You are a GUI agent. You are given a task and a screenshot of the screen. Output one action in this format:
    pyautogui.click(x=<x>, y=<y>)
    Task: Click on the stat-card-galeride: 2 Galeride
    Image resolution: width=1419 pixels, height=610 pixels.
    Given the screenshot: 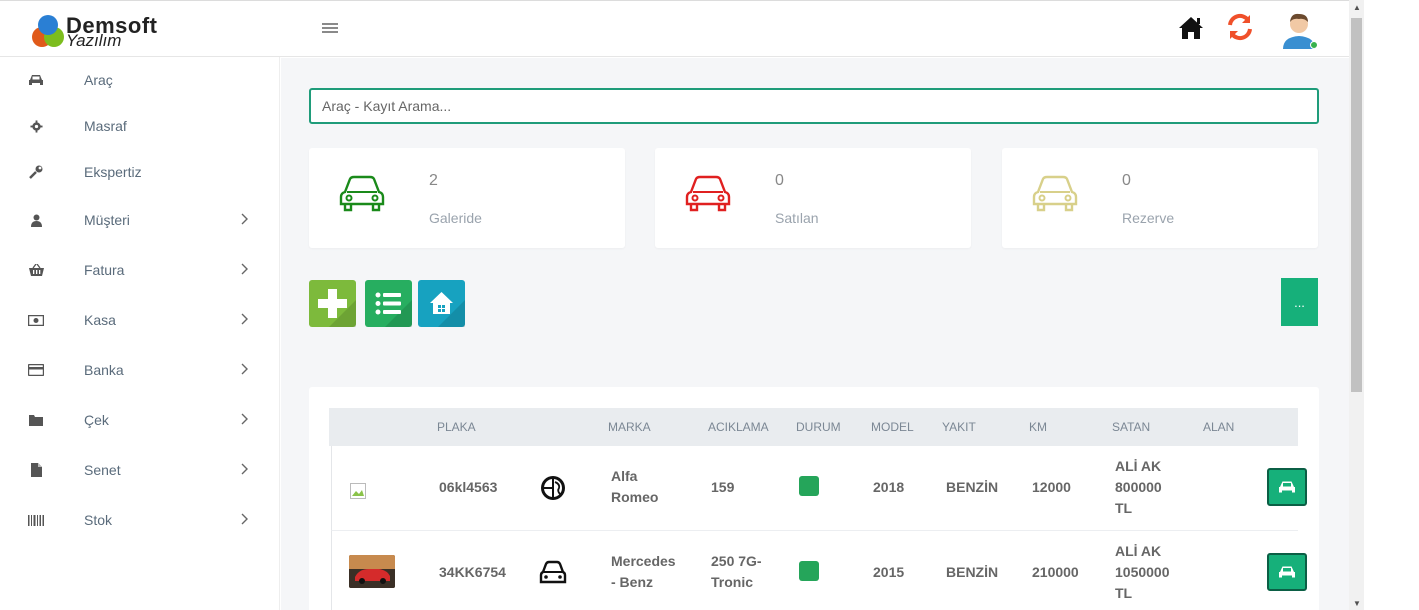 What is the action you would take?
    pyautogui.click(x=467, y=198)
    